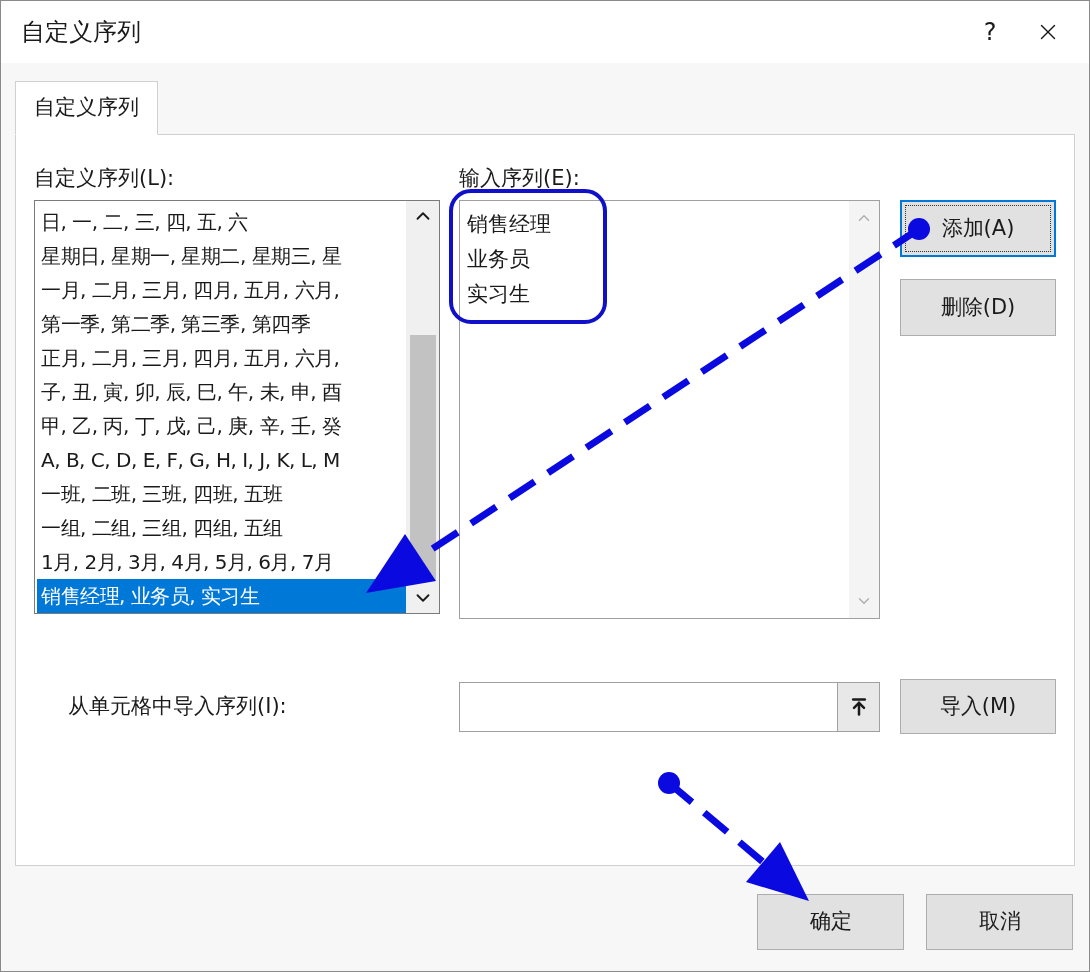 The image size is (1090, 972). I want to click on list-item: 星期日, 星期一, 星期二, 星期三, 星, so click(189, 256).